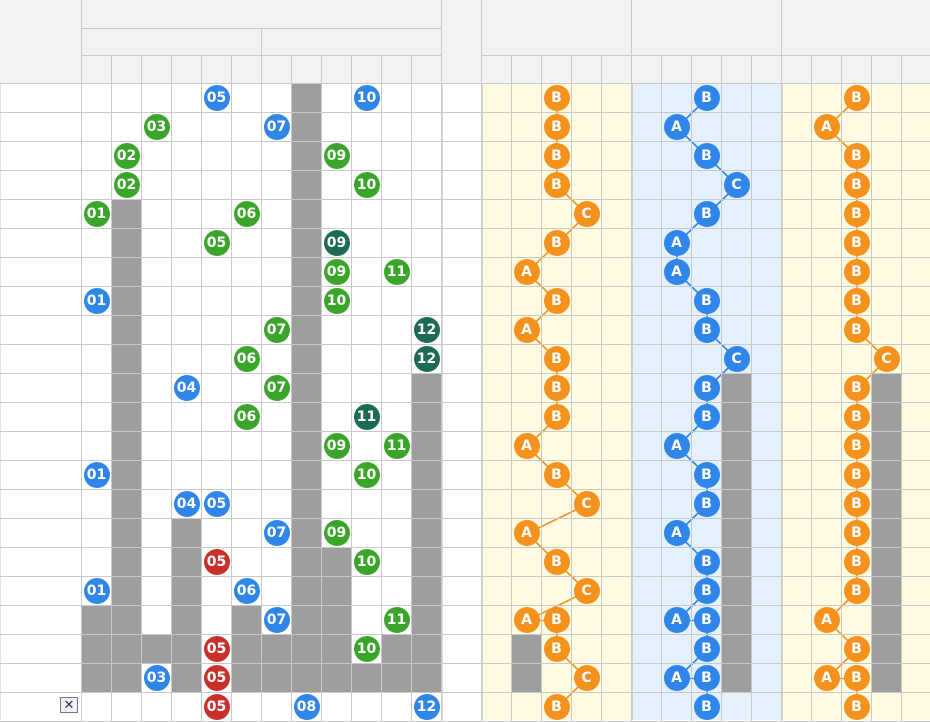 The height and width of the screenshot is (722, 930). I want to click on period-cell, so click(41, 533).